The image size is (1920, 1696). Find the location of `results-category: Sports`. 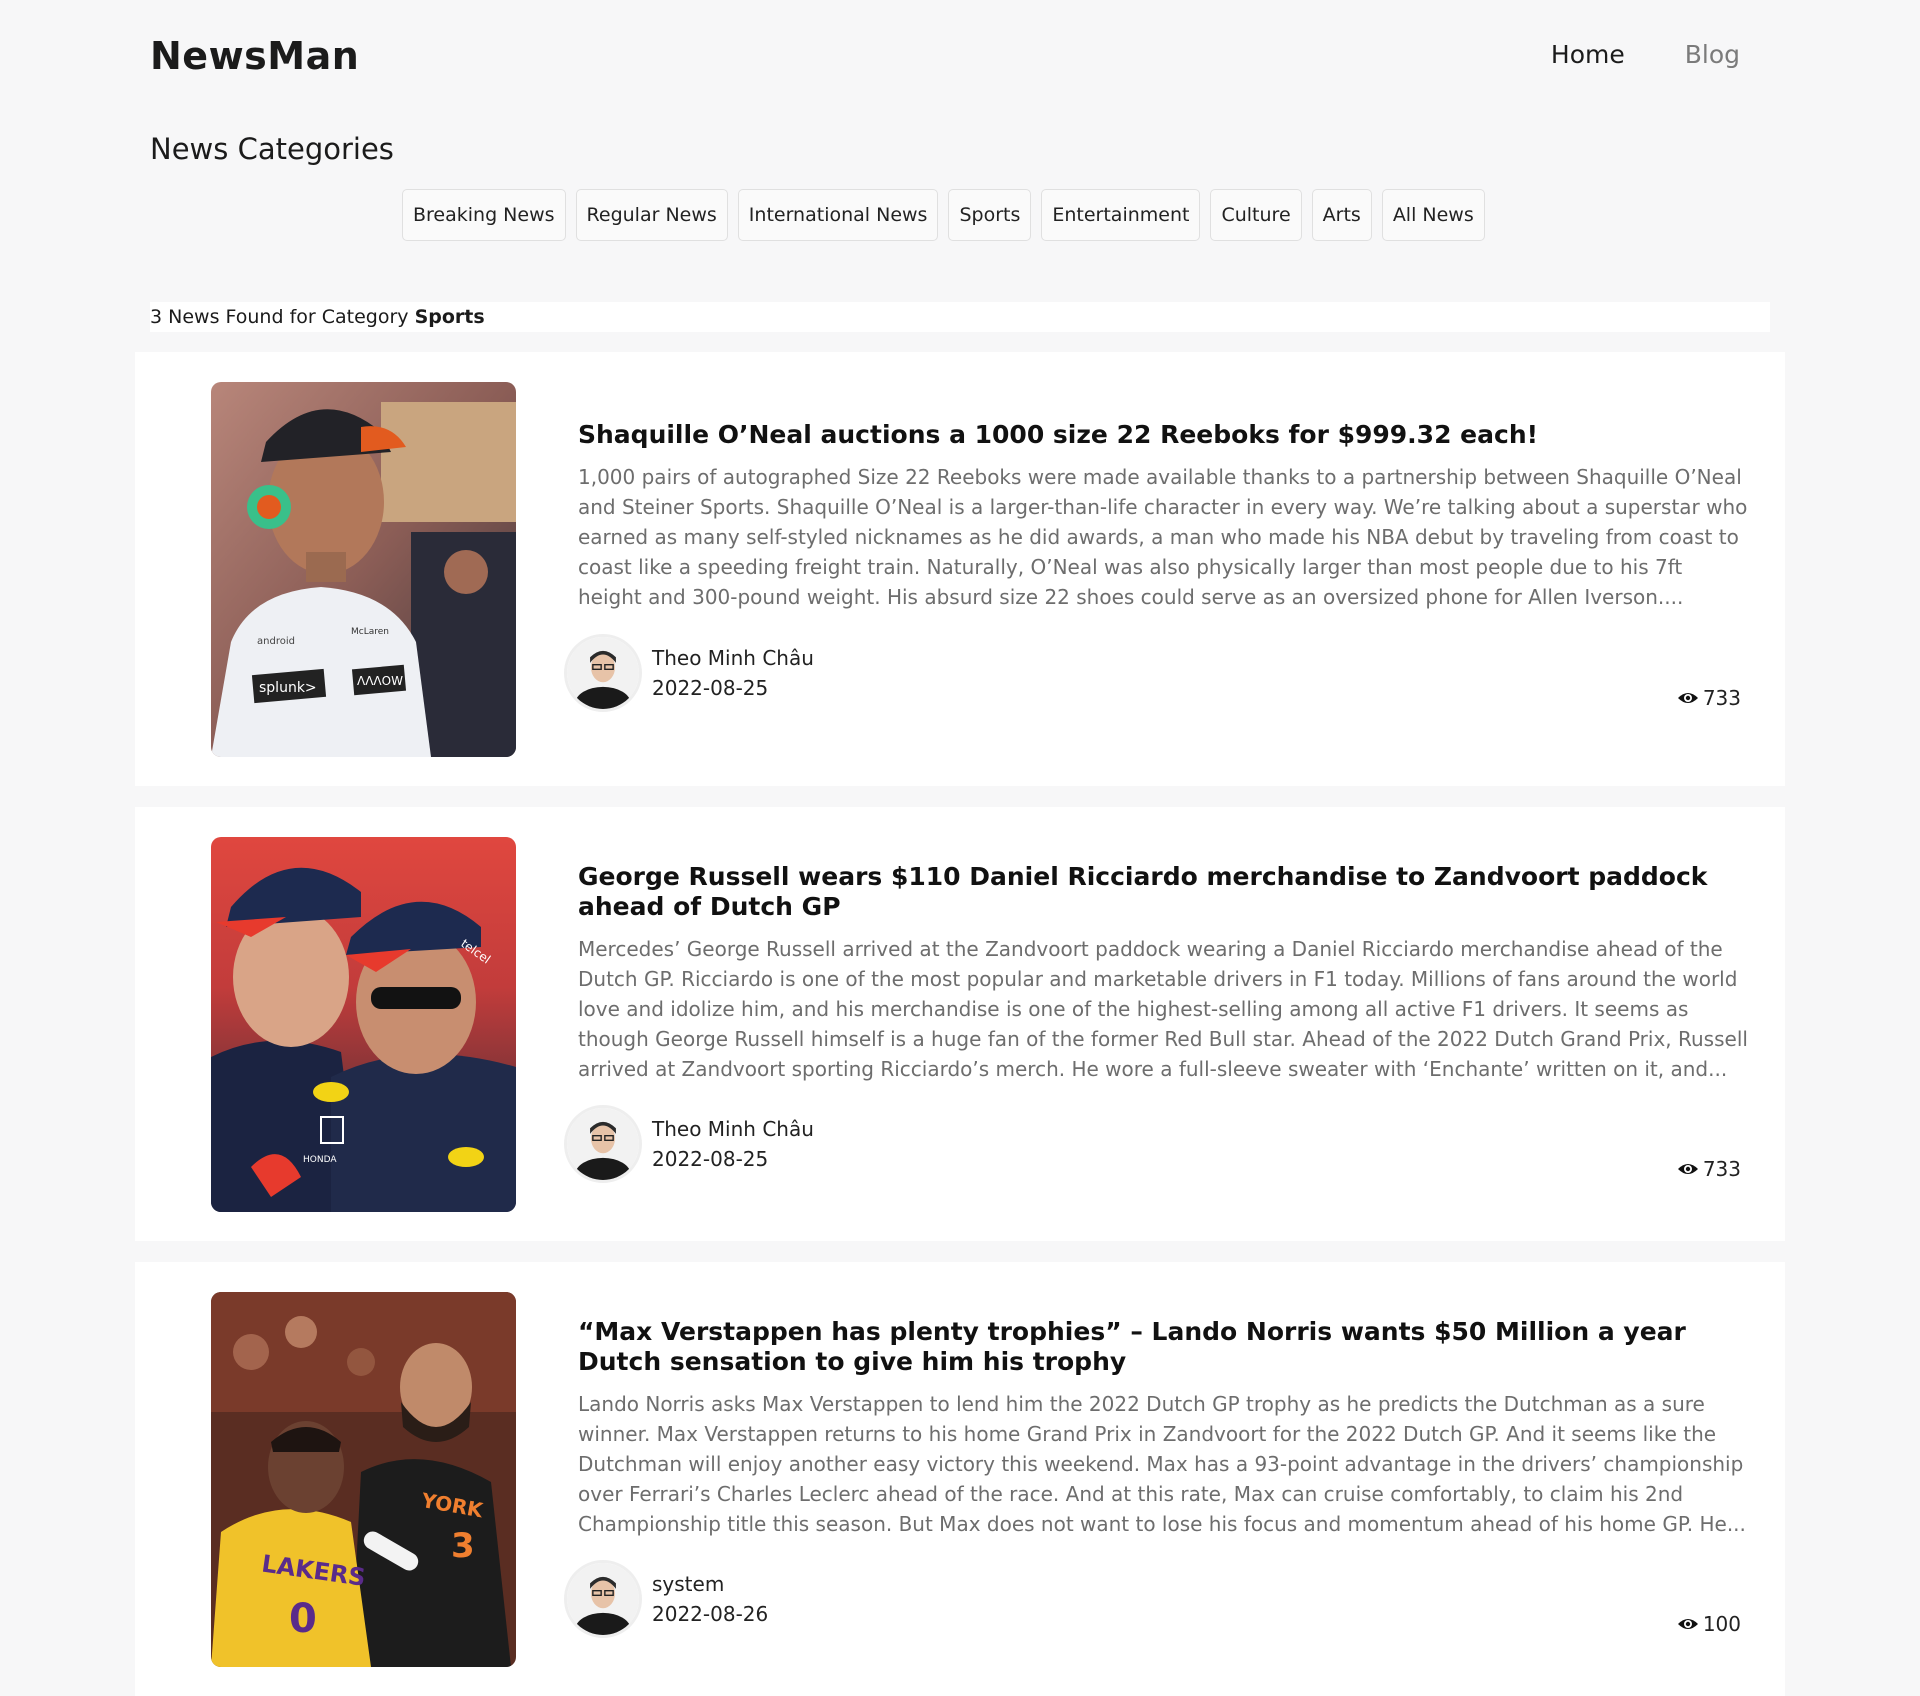

results-category: Sports is located at coordinates (449, 317).